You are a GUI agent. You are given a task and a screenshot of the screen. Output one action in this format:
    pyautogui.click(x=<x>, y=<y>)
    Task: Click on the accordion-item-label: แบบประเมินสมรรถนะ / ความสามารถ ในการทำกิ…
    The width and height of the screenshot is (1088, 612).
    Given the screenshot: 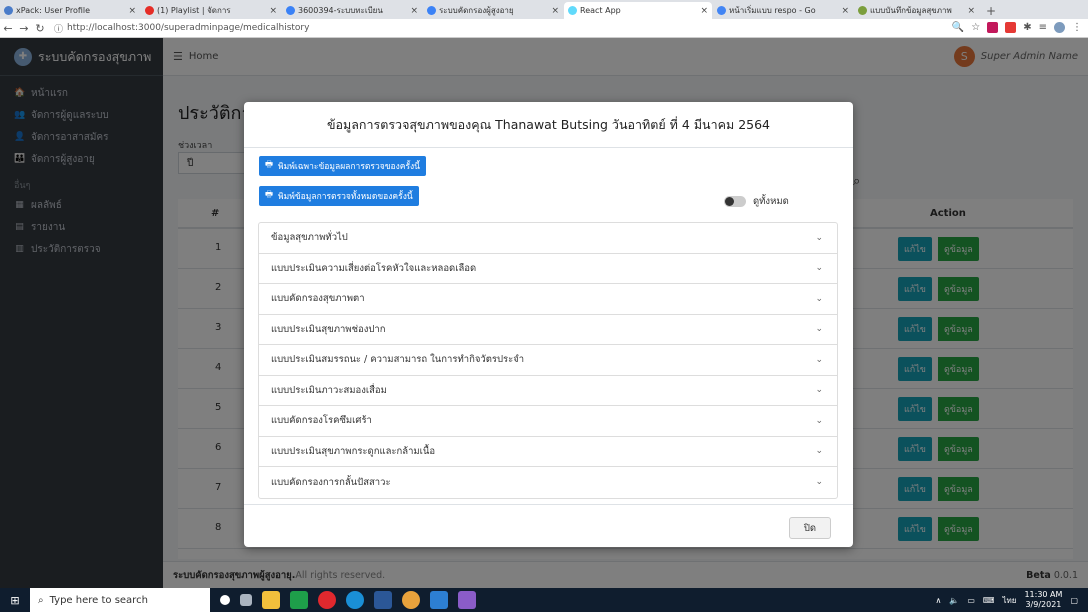 What is the action you would take?
    pyautogui.click(x=398, y=360)
    